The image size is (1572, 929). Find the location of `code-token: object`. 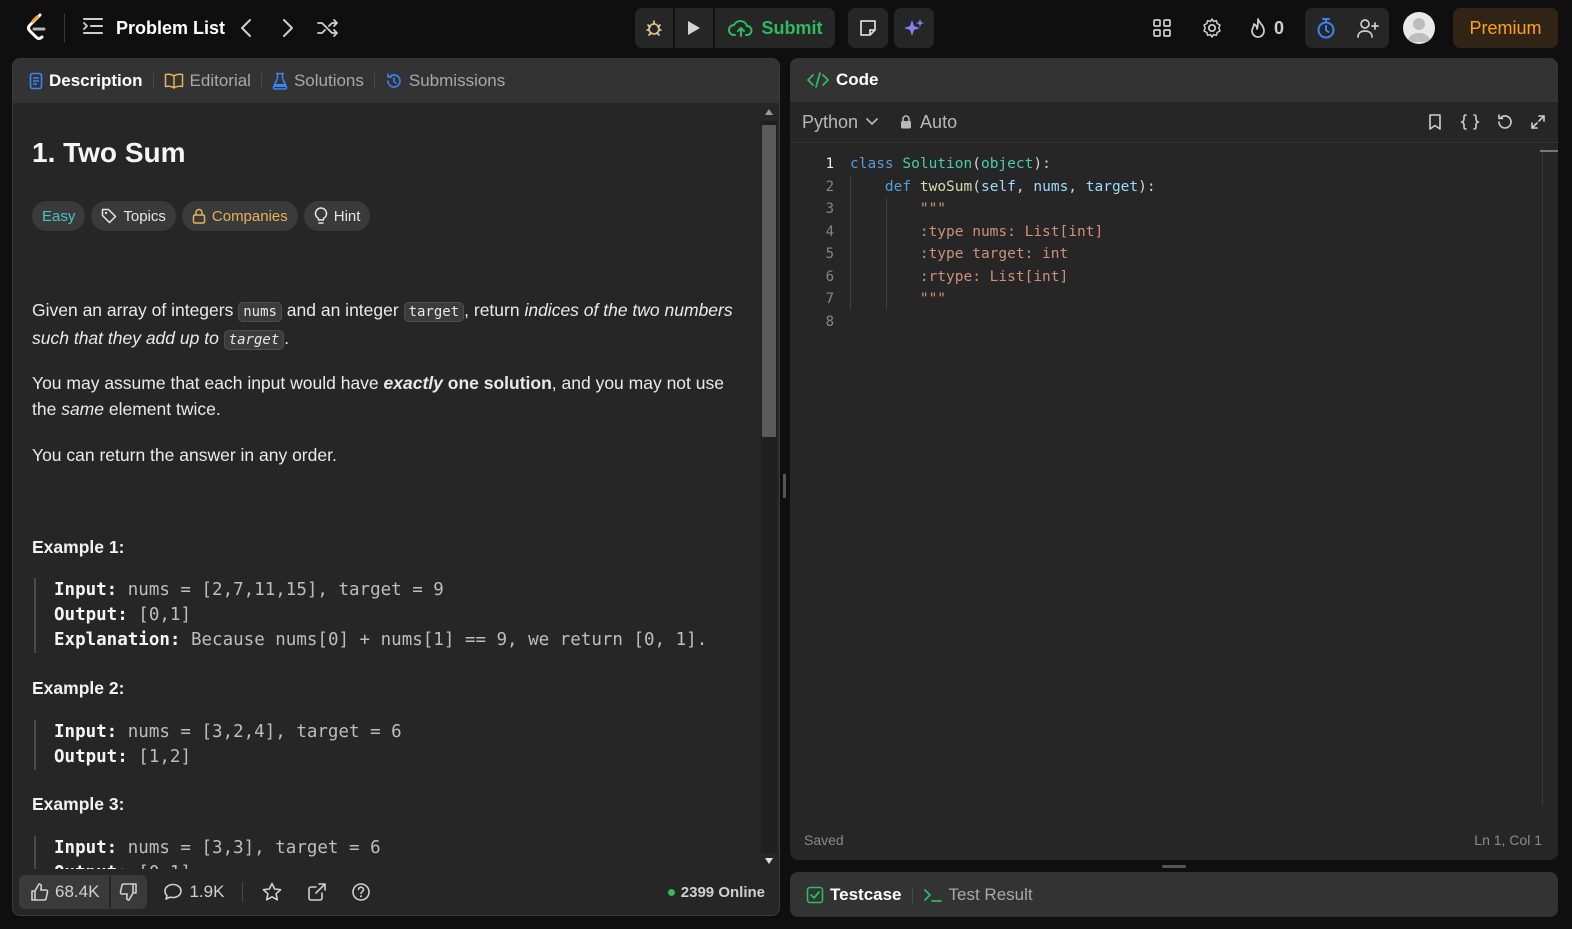

code-token: object is located at coordinates (1007, 164).